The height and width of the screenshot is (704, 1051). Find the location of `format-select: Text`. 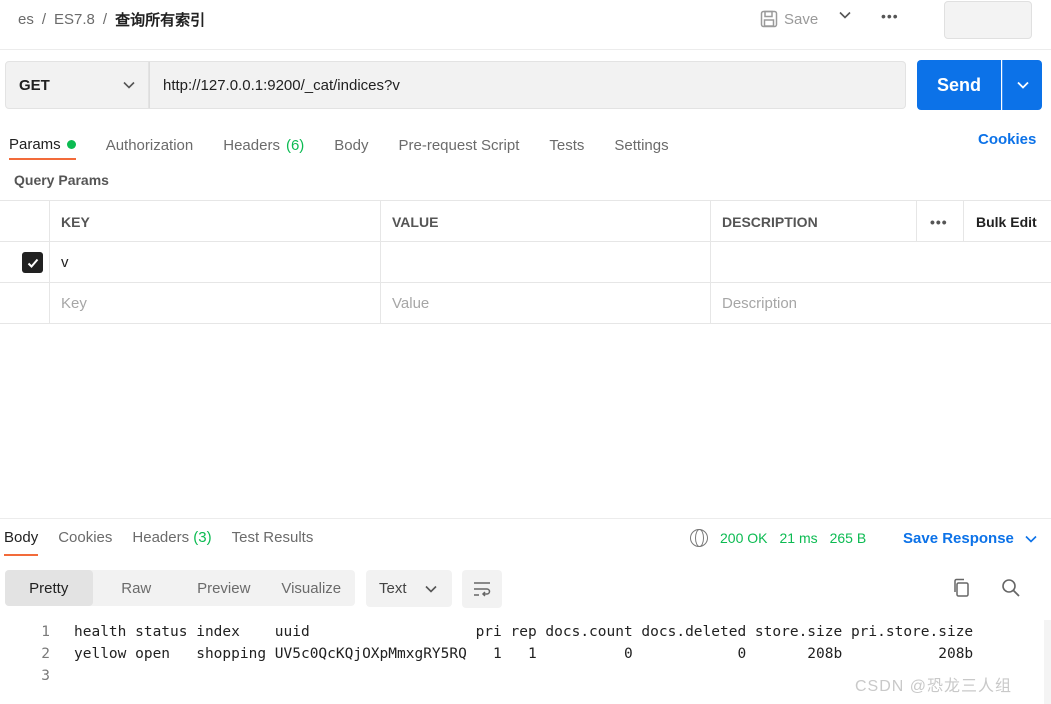

format-select: Text is located at coordinates (409, 588).